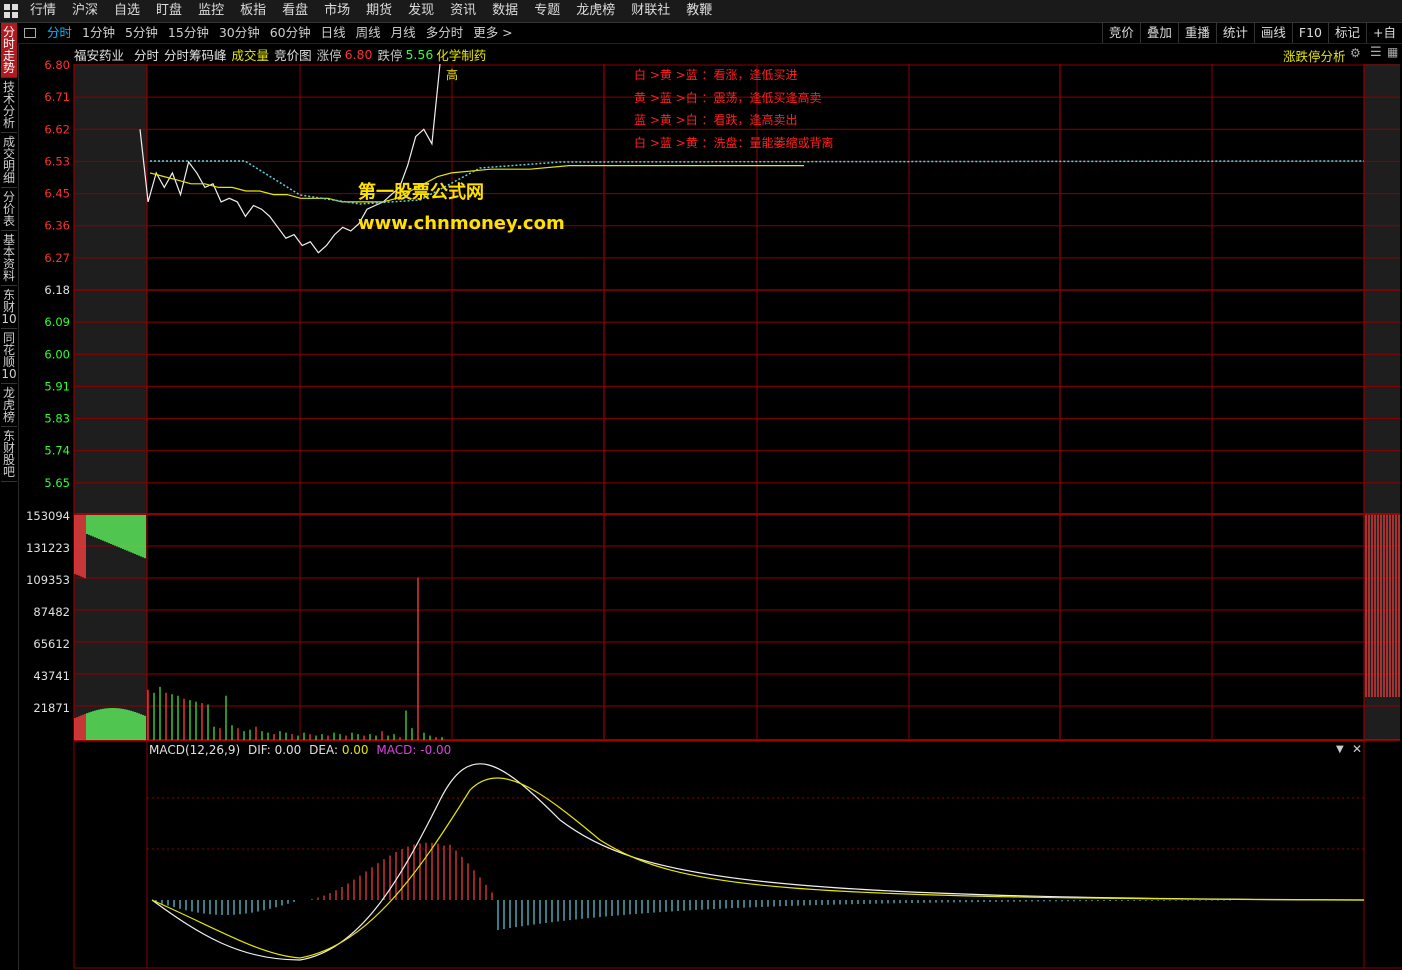  What do you see at coordinates (48, 516) in the screenshot?
I see `volume-tick-label: 153094` at bounding box center [48, 516].